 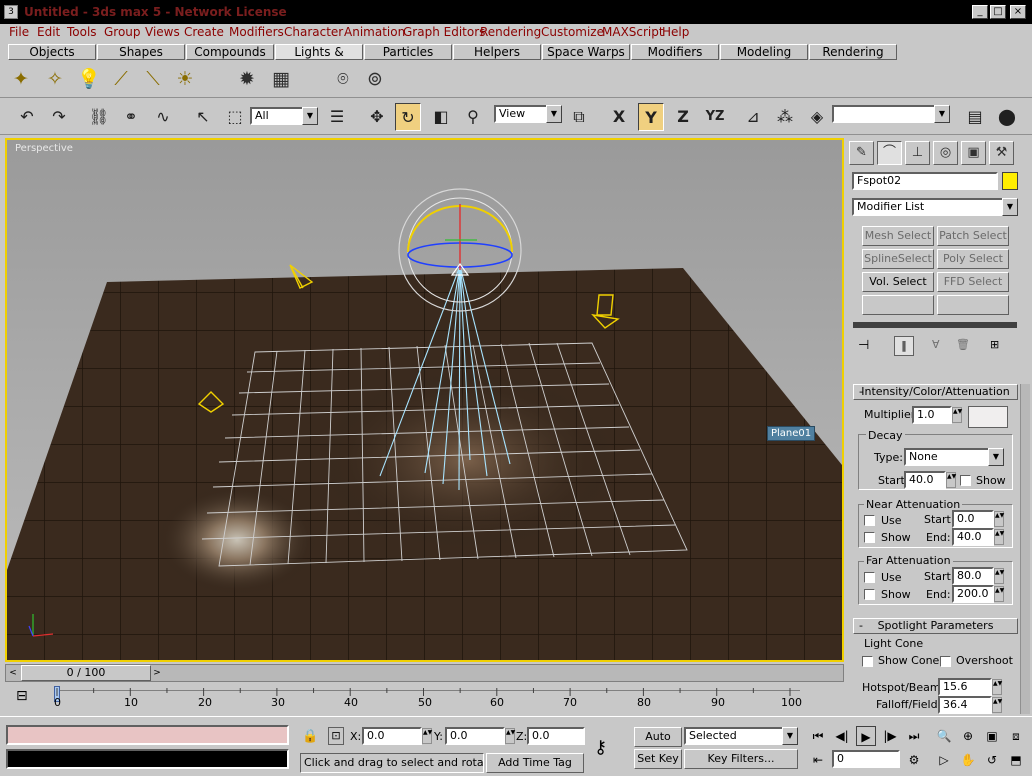 What do you see at coordinates (973, 519) in the screenshot?
I see `near-start-field: 0.0` at bounding box center [973, 519].